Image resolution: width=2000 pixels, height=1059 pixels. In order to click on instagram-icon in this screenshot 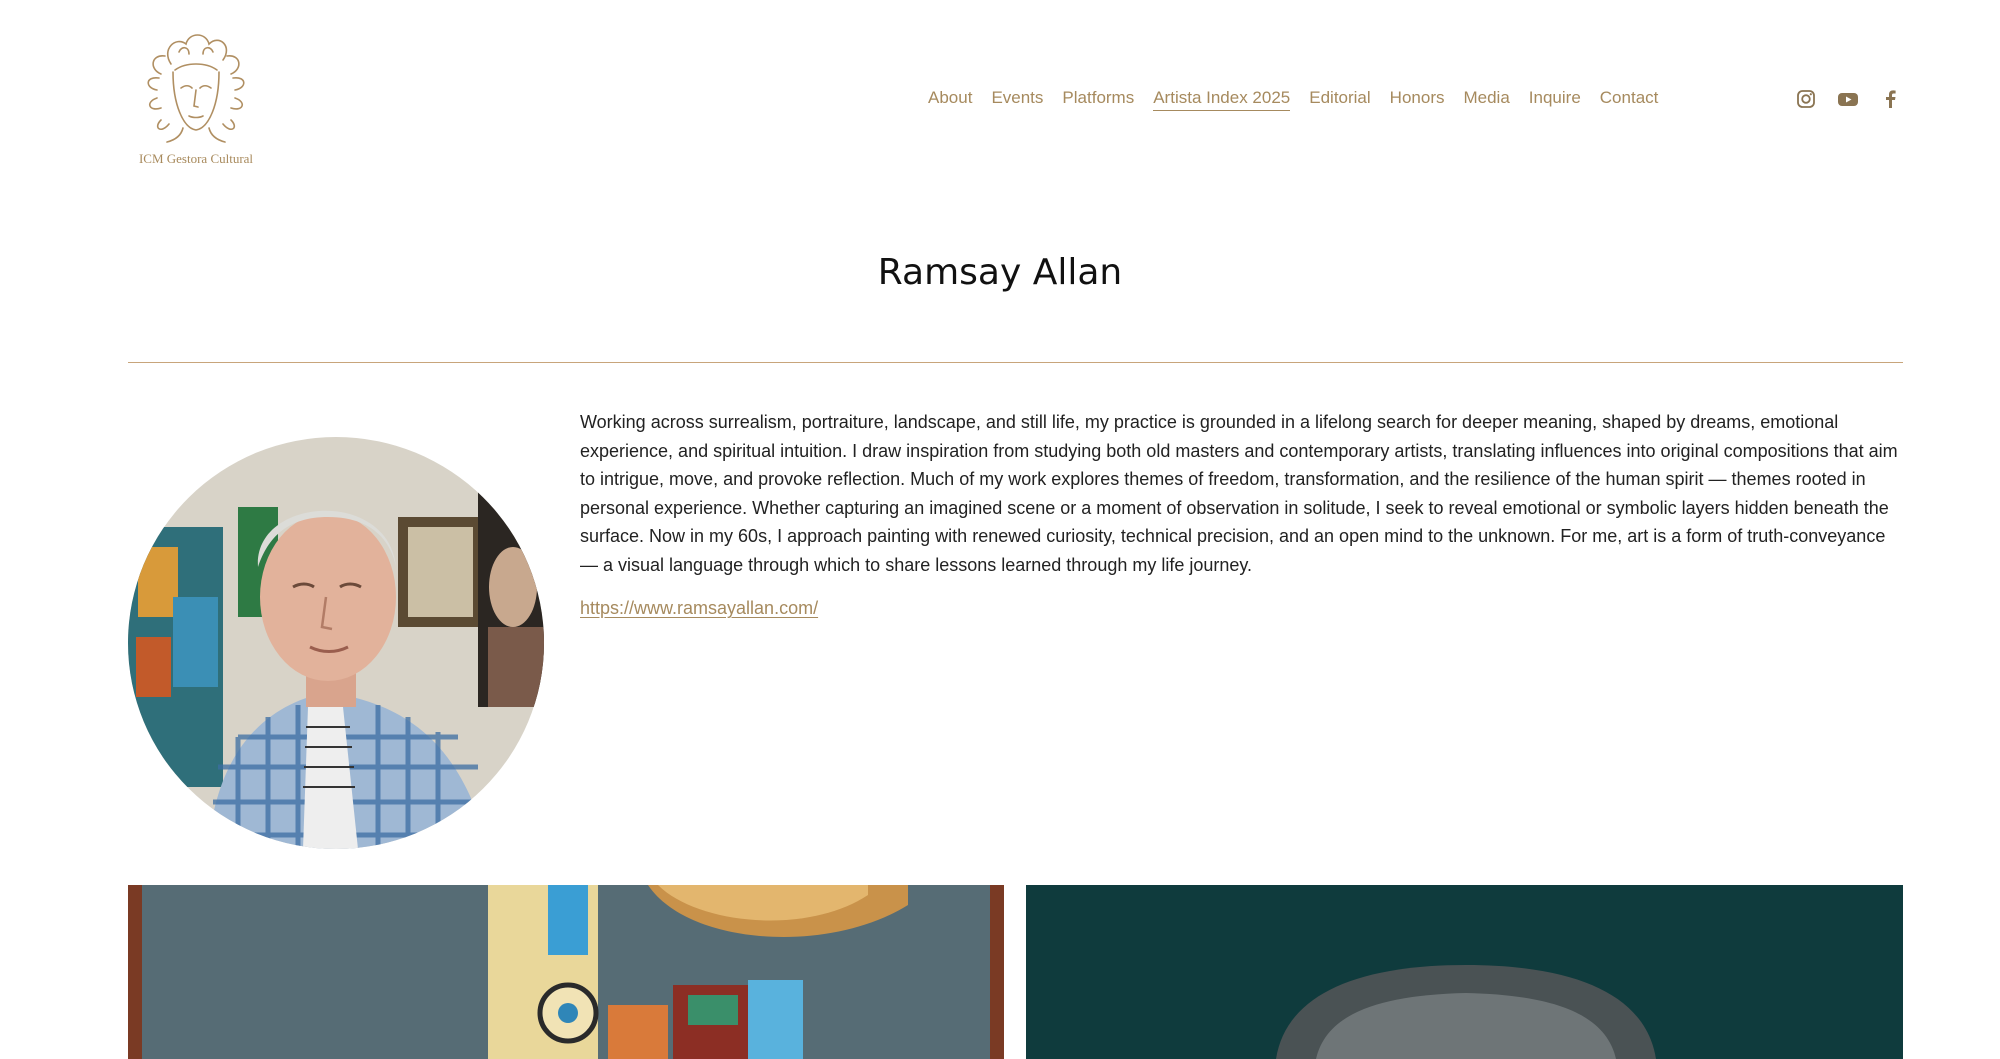, I will do `click(1806, 99)`.